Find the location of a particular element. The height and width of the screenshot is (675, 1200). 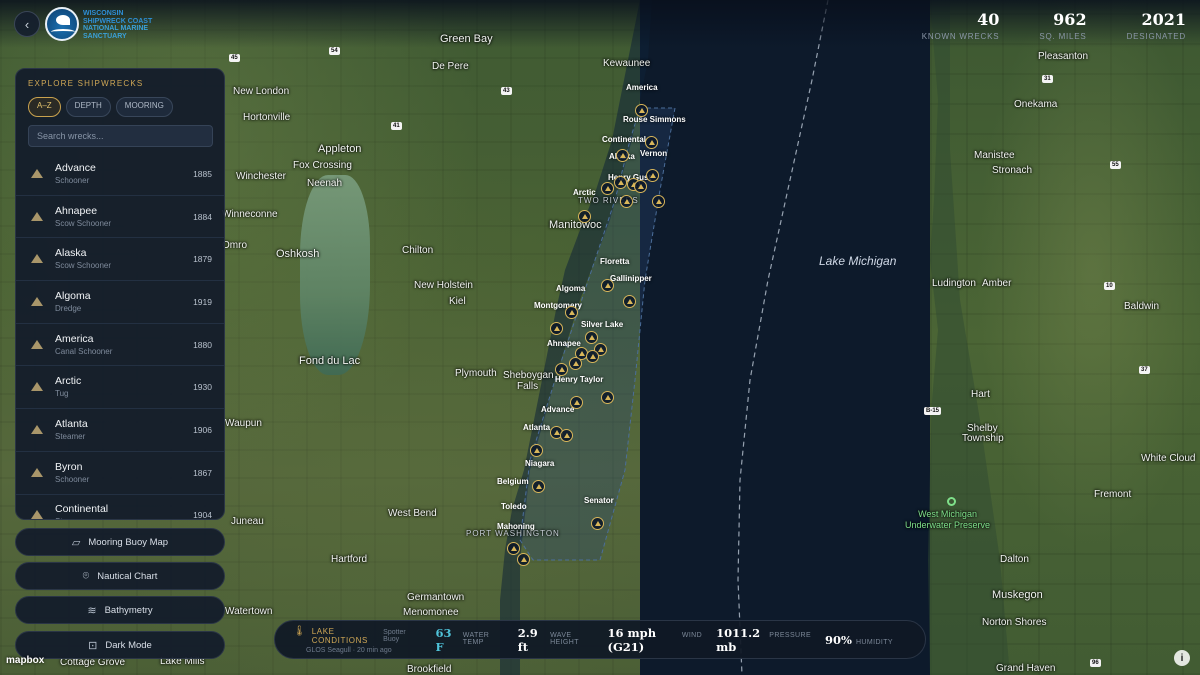

place-label: Stronach is located at coordinates (1012, 170).